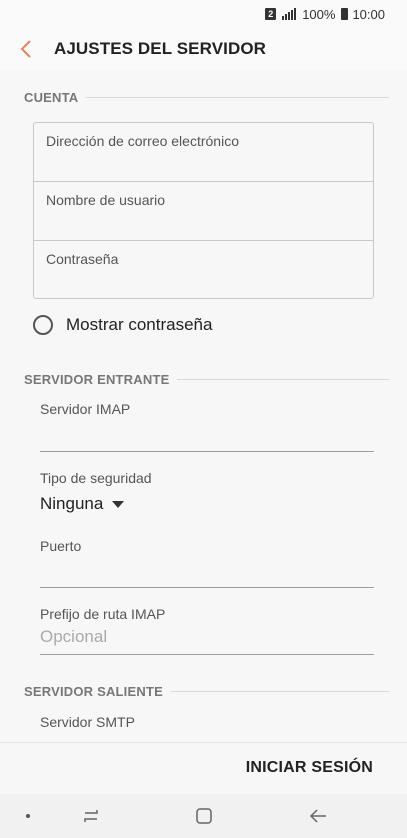  I want to click on section-incoming: SERVIDOR ENTRANTE, so click(206, 379).